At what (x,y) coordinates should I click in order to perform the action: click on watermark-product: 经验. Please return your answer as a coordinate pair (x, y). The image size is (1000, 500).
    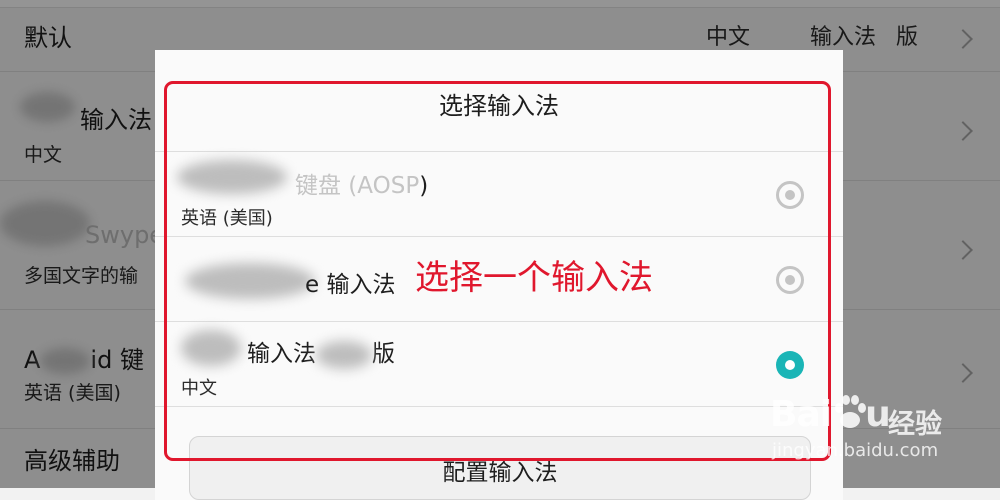
    Looking at the image, I should click on (915, 424).